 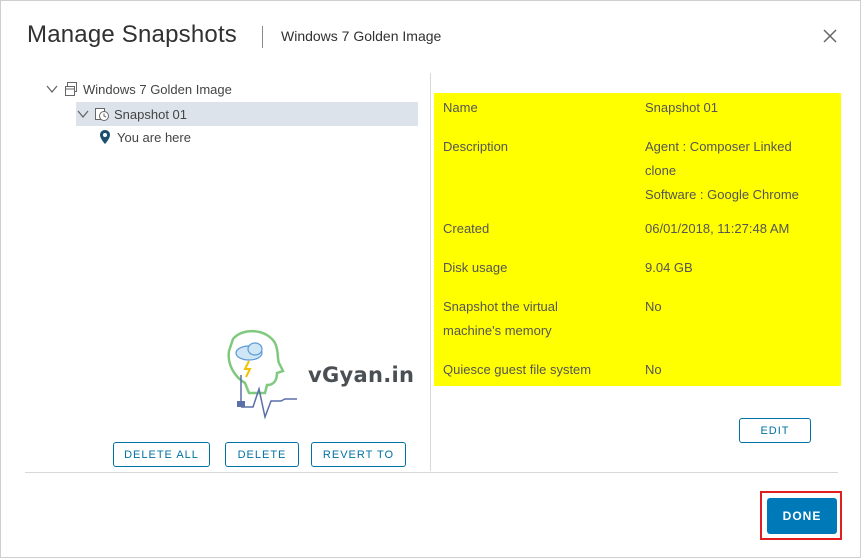 I want to click on footer-divider, so click(x=431, y=472).